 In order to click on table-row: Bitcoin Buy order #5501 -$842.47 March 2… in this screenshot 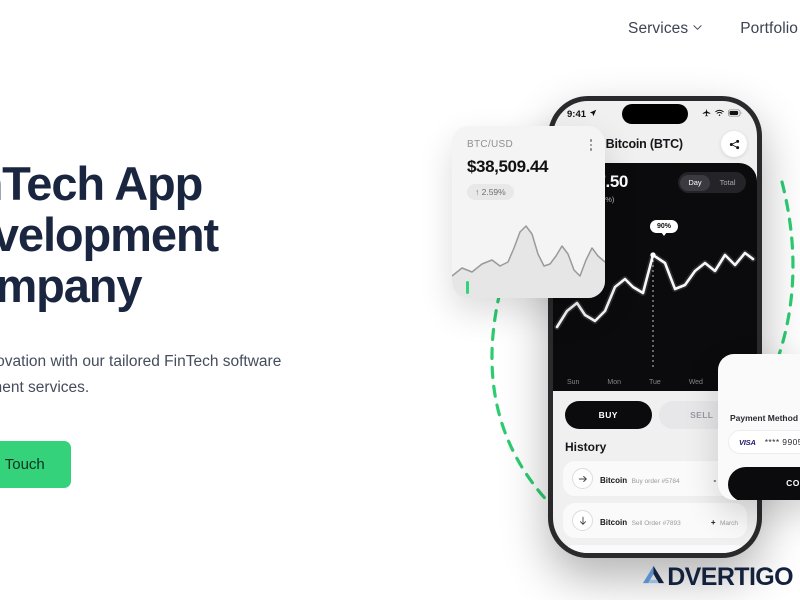, I will do `click(655, 548)`.